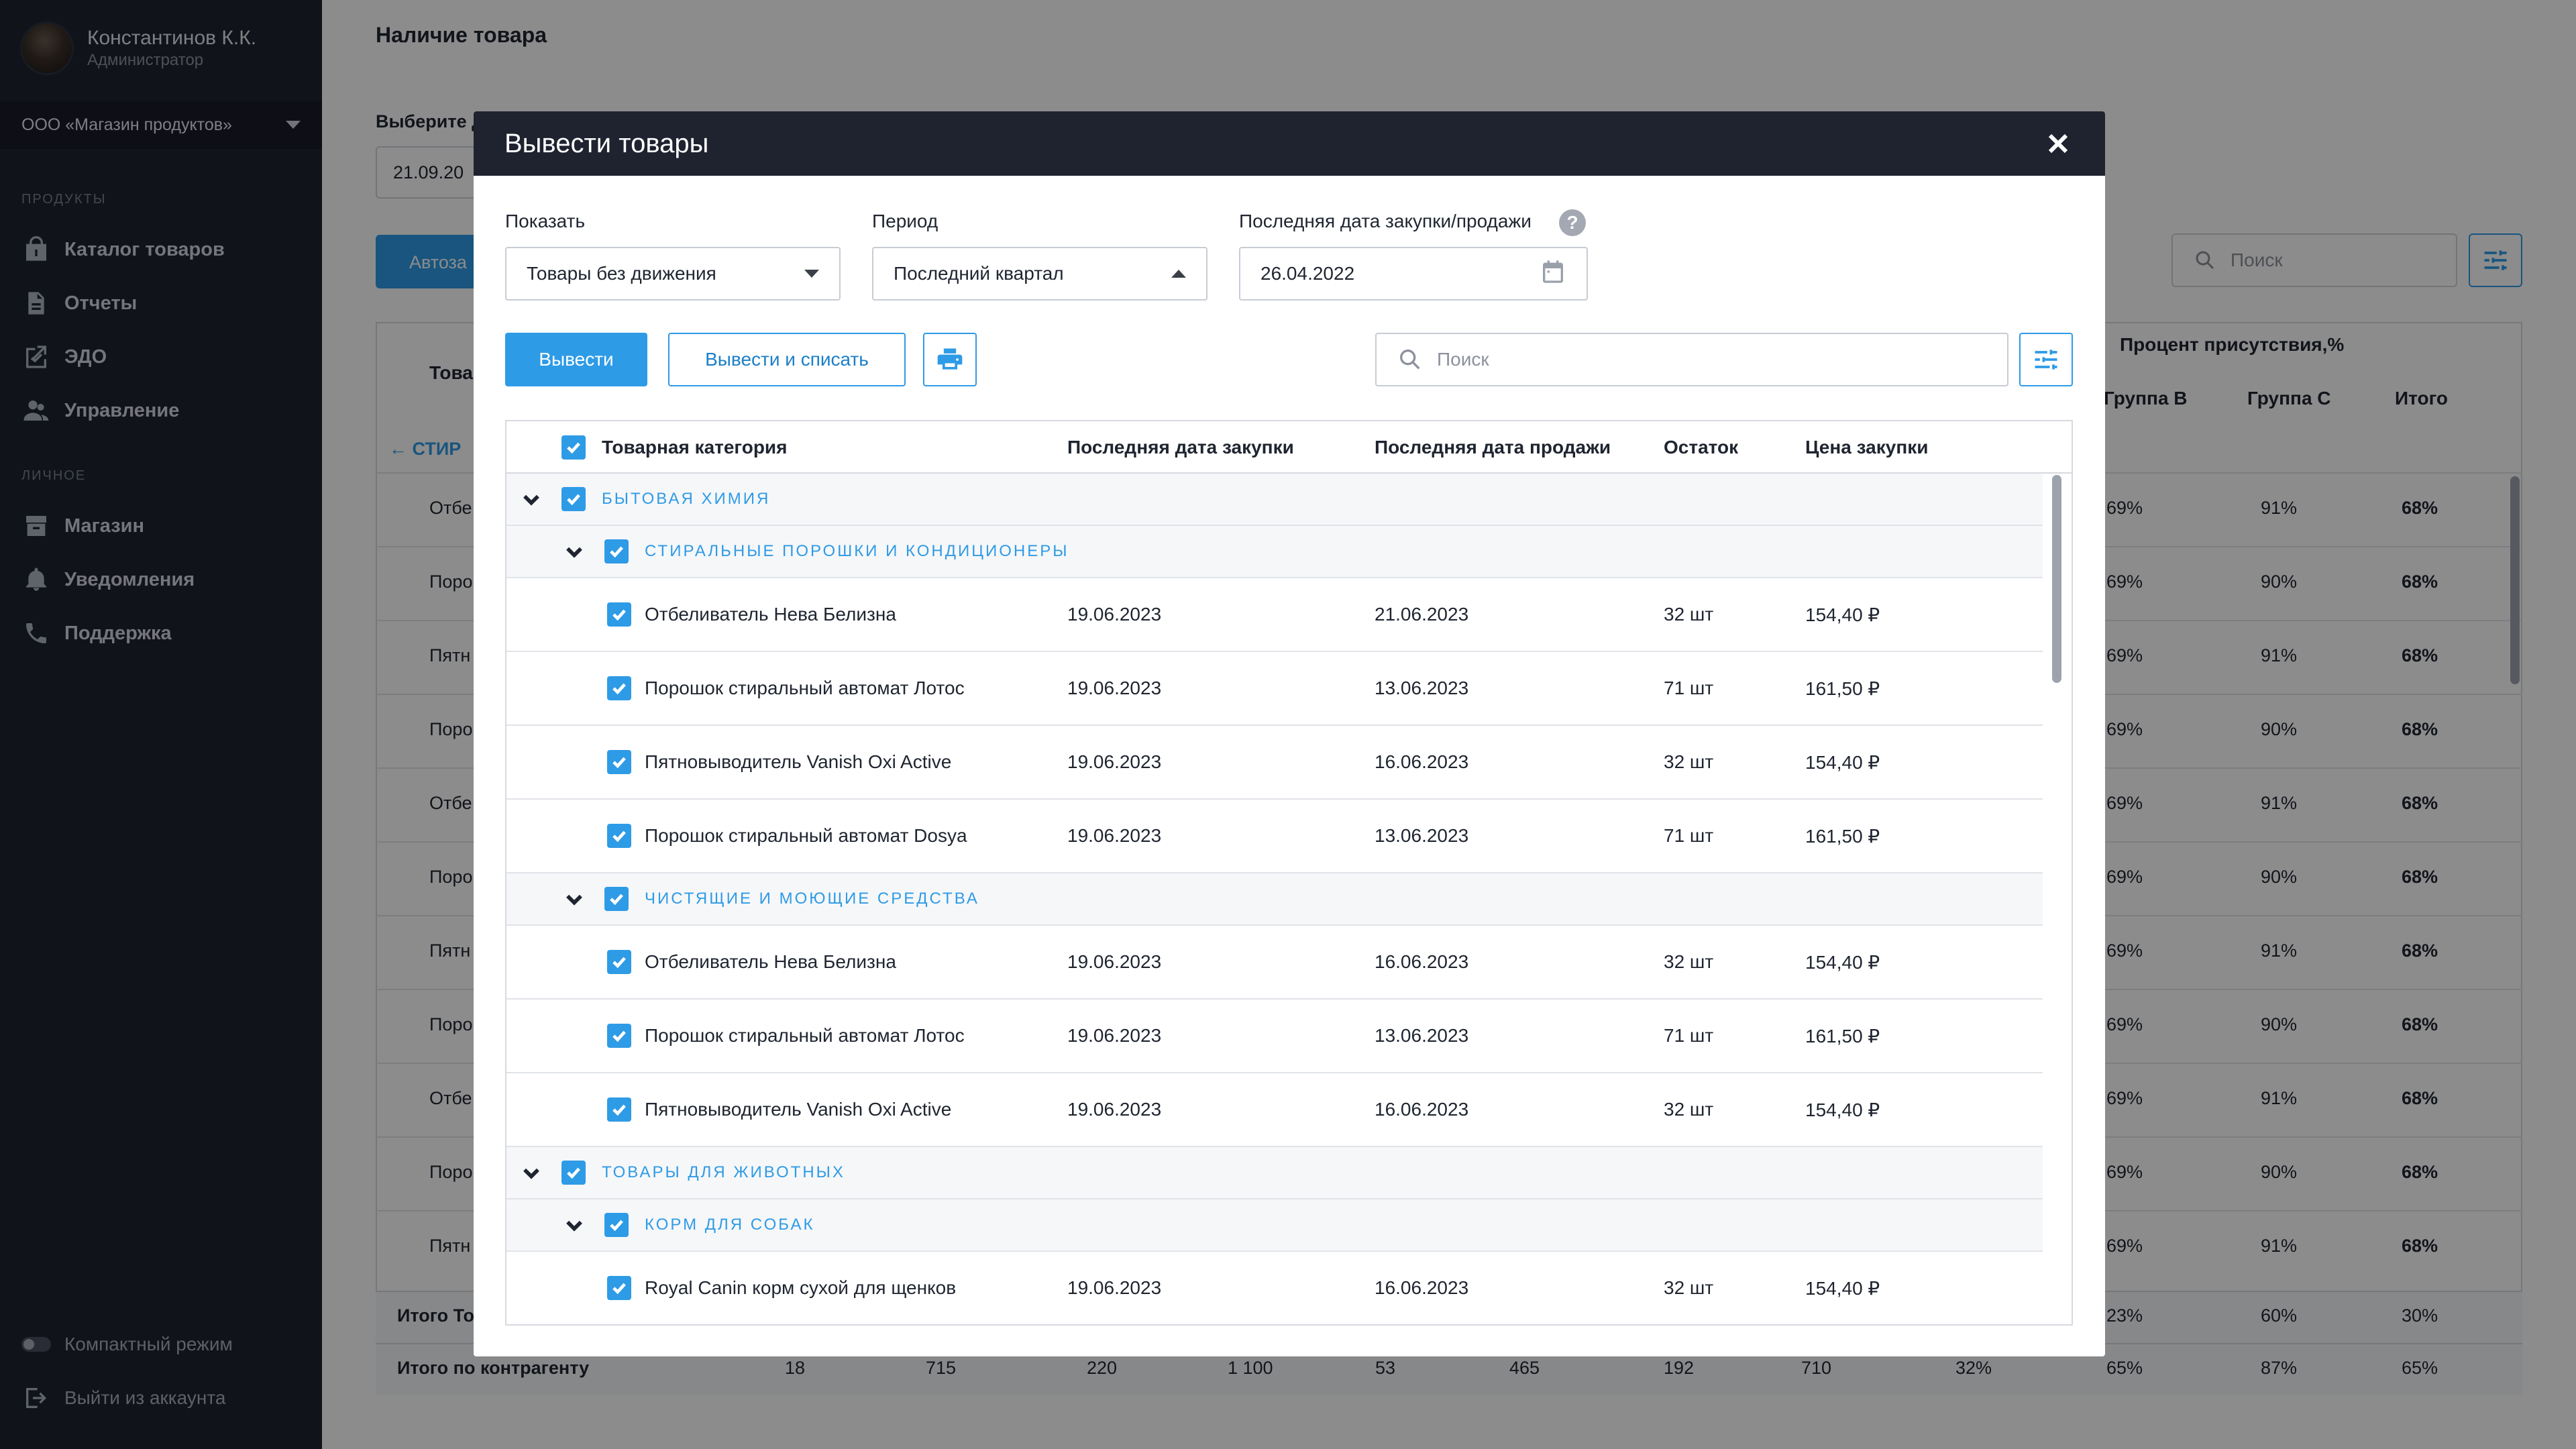 This screenshot has height=1449, width=2576. Describe the element at coordinates (1701, 447) in the screenshot. I see `header-stock: Остаток` at that location.